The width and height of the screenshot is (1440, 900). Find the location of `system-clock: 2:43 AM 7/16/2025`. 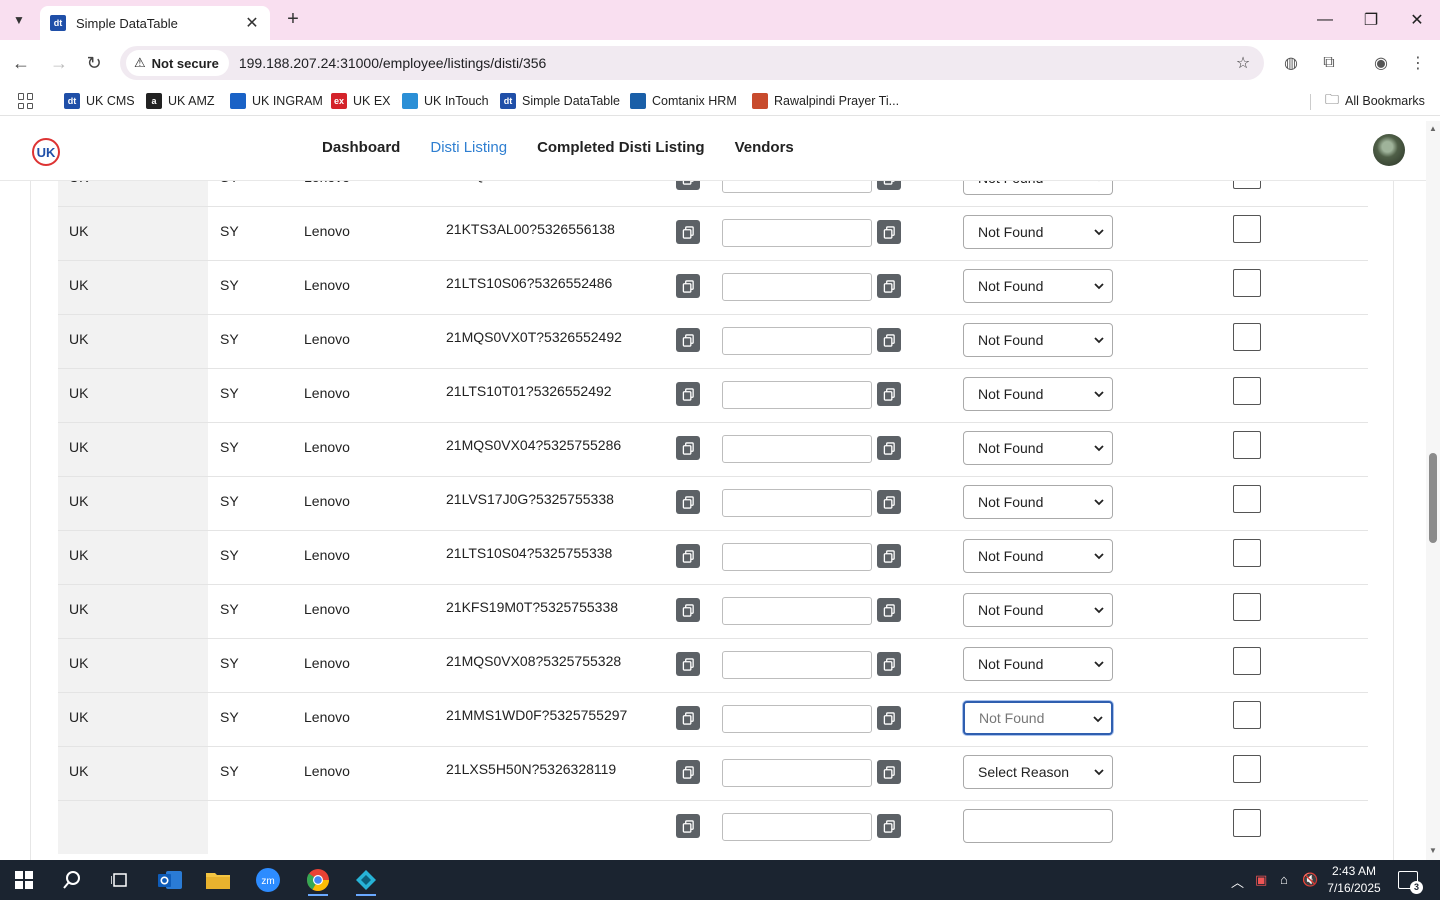

system-clock: 2:43 AM 7/16/2025 is located at coordinates (1354, 880).